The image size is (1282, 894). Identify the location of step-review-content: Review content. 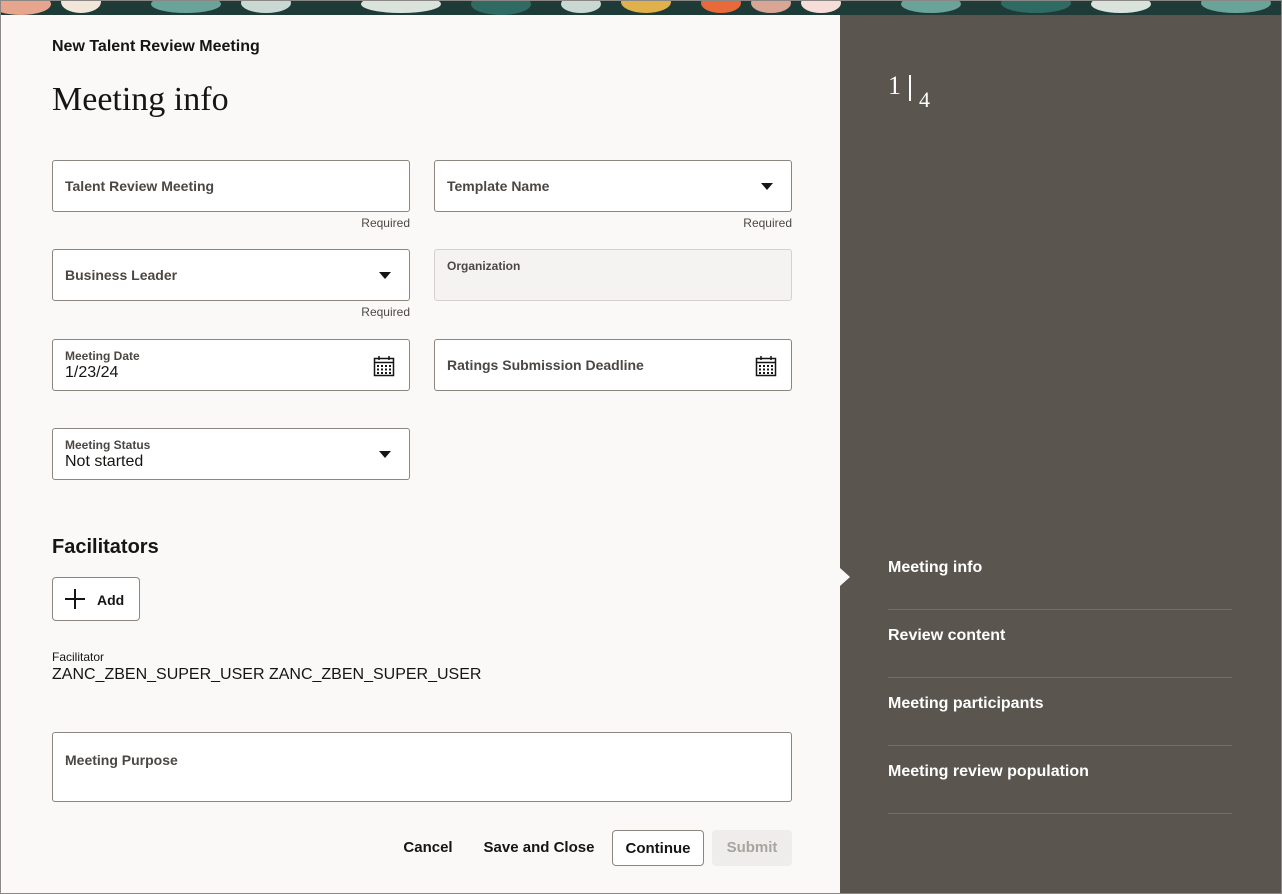
(1060, 644).